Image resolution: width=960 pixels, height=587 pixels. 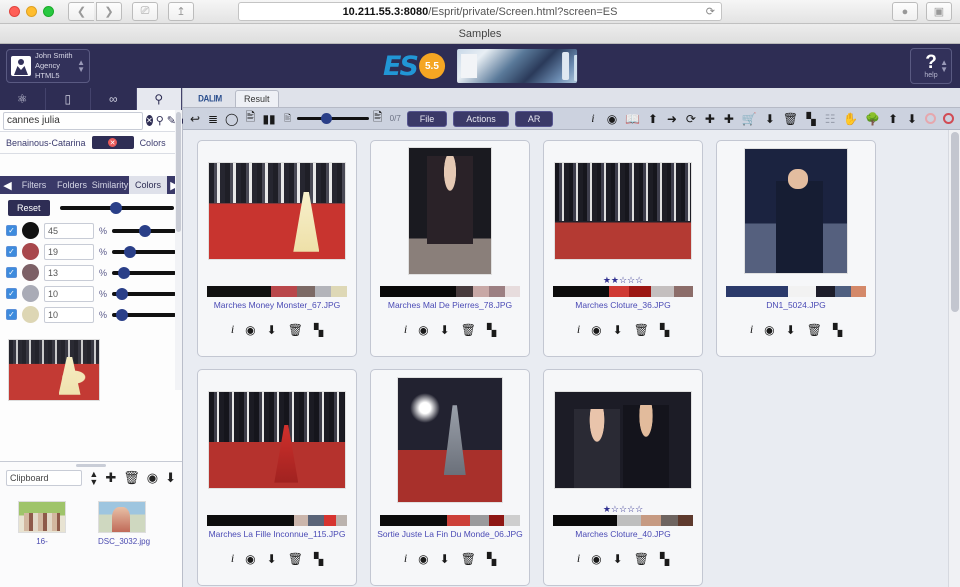 What do you see at coordinates (872, 119) in the screenshot?
I see `tree-icon: 🌳` at bounding box center [872, 119].